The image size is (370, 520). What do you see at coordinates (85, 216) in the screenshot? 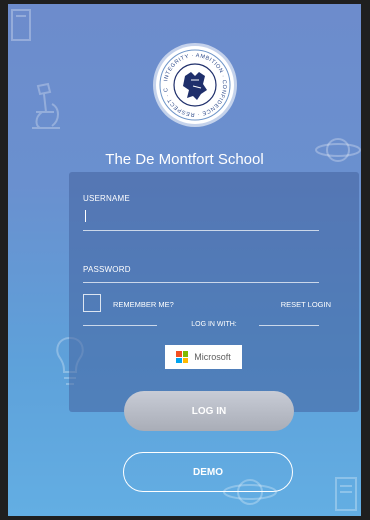
I see `text-caret` at bounding box center [85, 216].